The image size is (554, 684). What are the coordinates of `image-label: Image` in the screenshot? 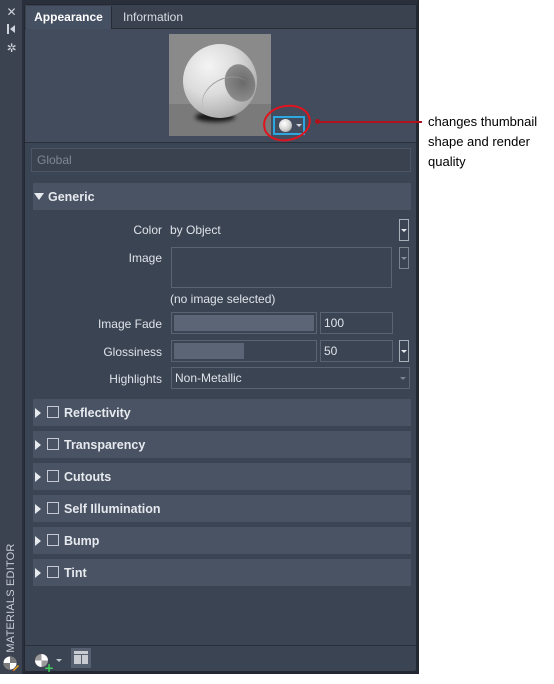 It's located at (145, 258).